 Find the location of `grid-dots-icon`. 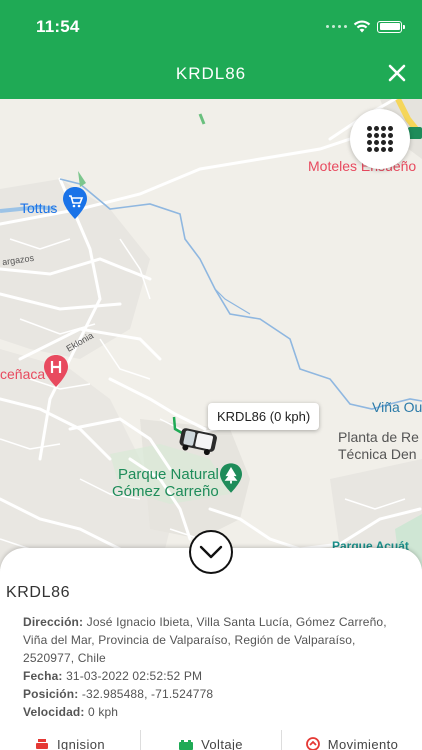

grid-dots-icon is located at coordinates (380, 139).